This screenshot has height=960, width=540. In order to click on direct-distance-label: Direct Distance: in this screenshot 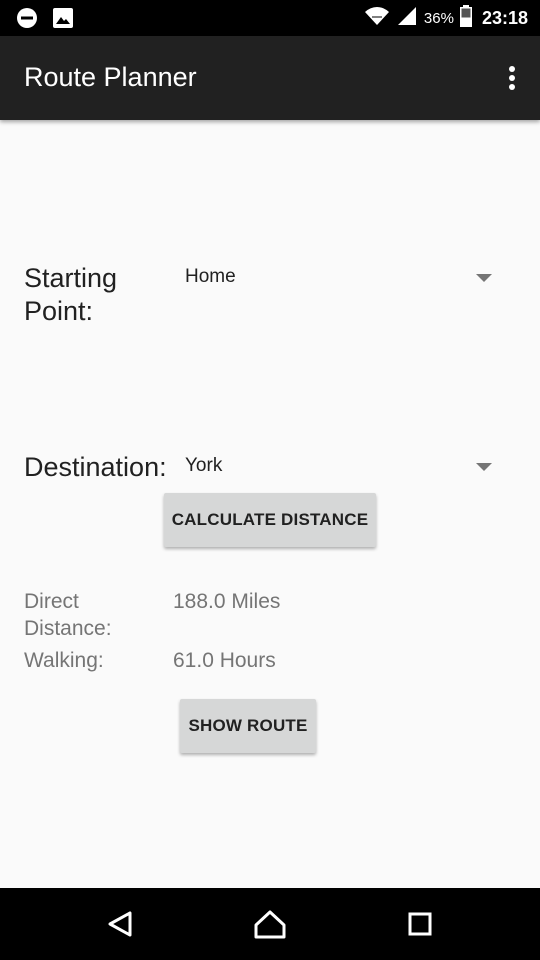, I will do `click(68, 615)`.